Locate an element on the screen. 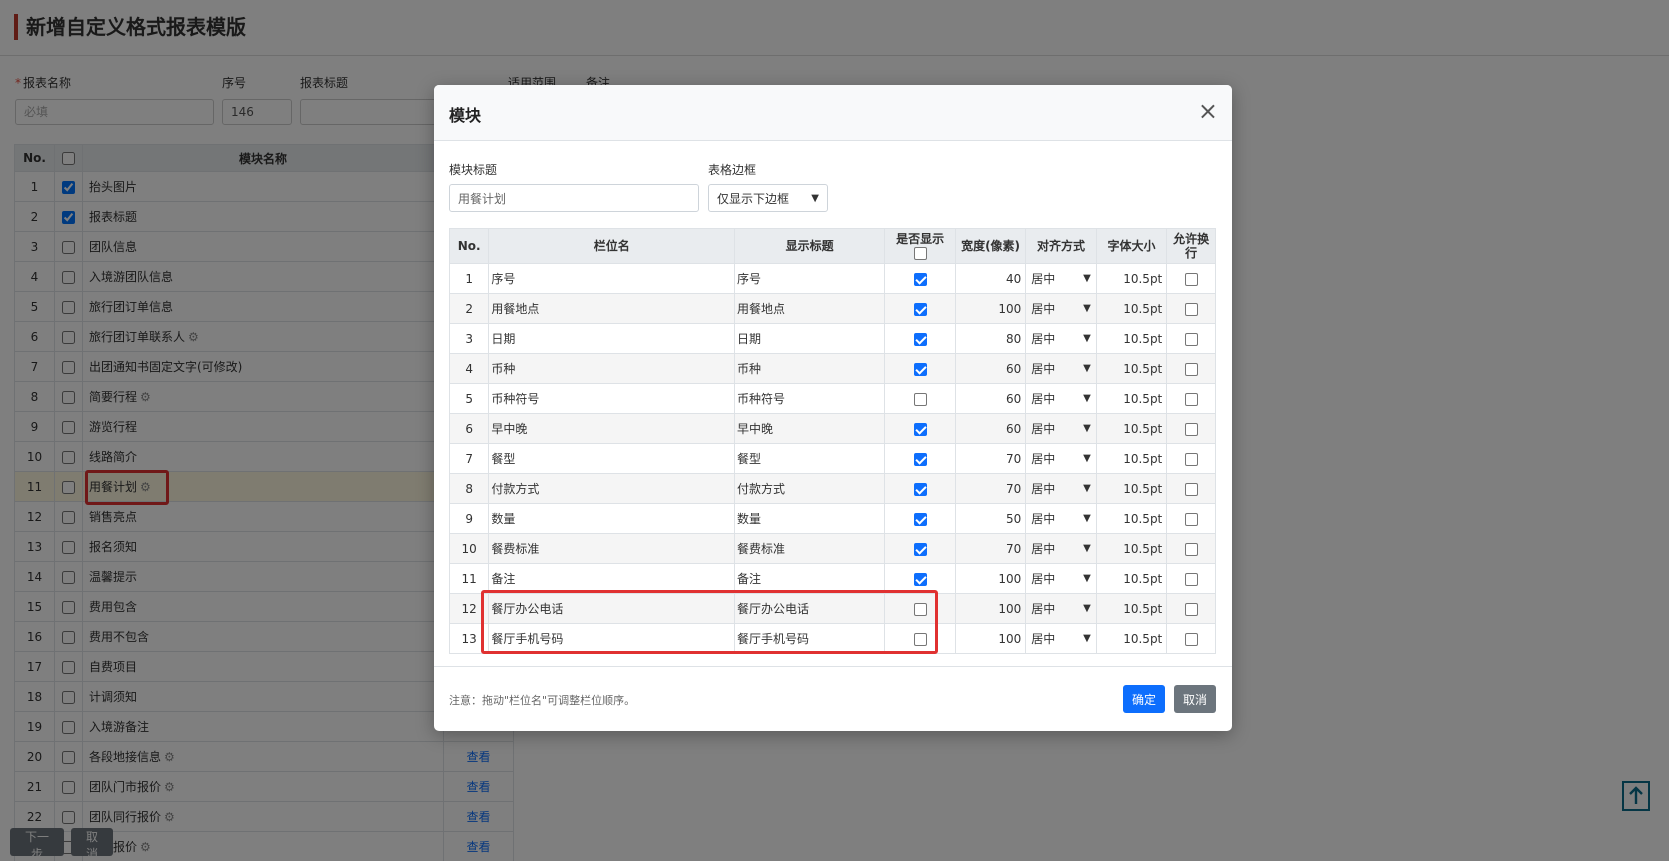 The width and height of the screenshot is (1669, 861). field-name: 备注 is located at coordinates (612, 578).